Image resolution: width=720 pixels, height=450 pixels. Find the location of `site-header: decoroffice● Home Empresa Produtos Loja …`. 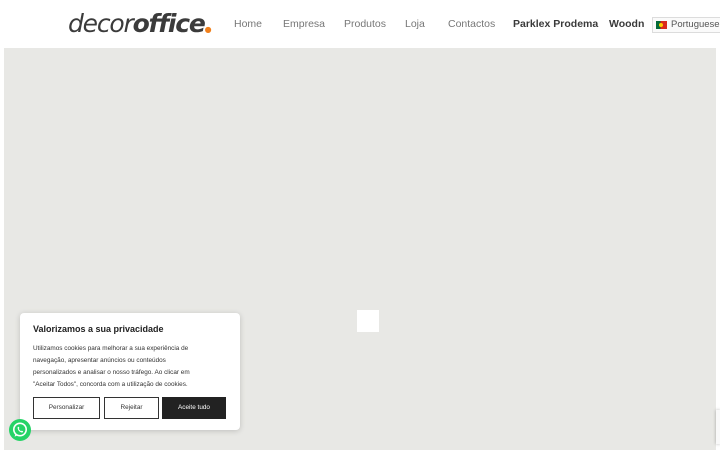

site-header: decoroffice● Home Empresa Produtos Loja … is located at coordinates (360, 24).